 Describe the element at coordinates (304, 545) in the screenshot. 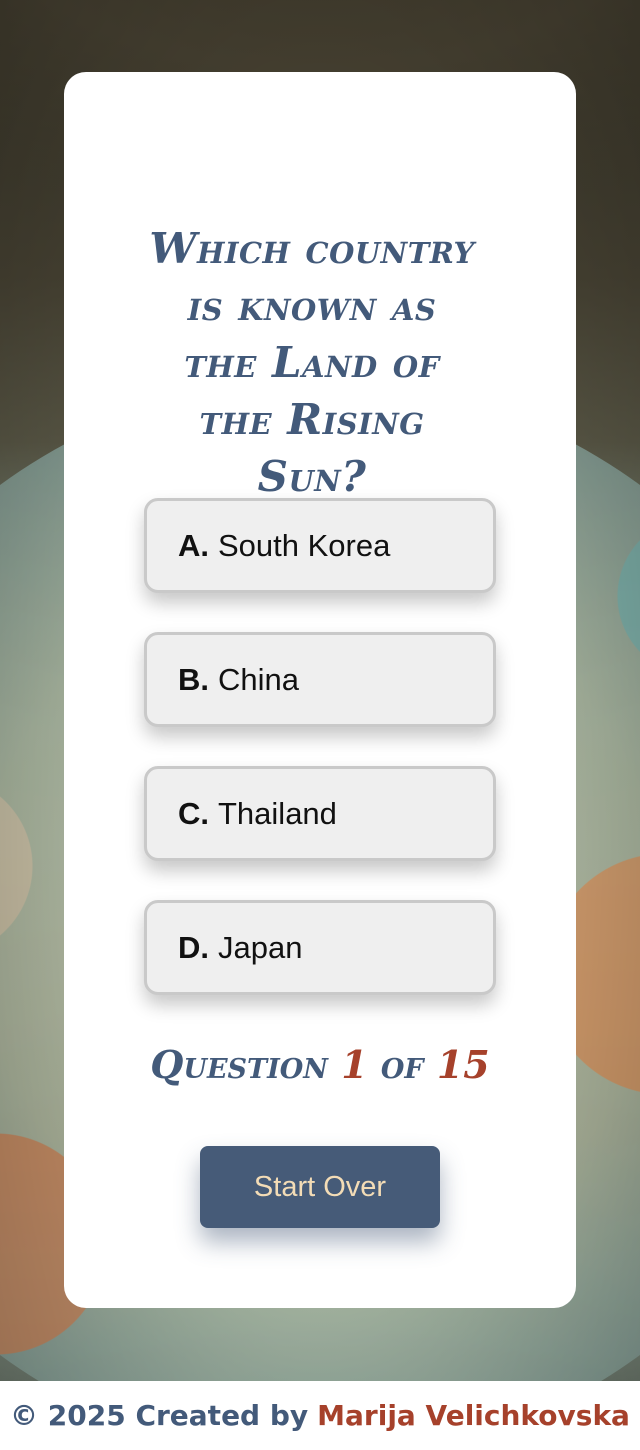

I see `answer-label: South Korea` at that location.